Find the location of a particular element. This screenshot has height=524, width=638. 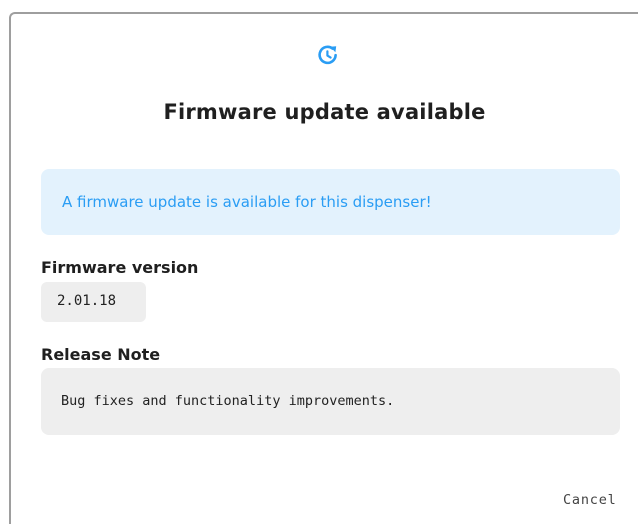

cancel-button: Cancel is located at coordinates (598, 500).